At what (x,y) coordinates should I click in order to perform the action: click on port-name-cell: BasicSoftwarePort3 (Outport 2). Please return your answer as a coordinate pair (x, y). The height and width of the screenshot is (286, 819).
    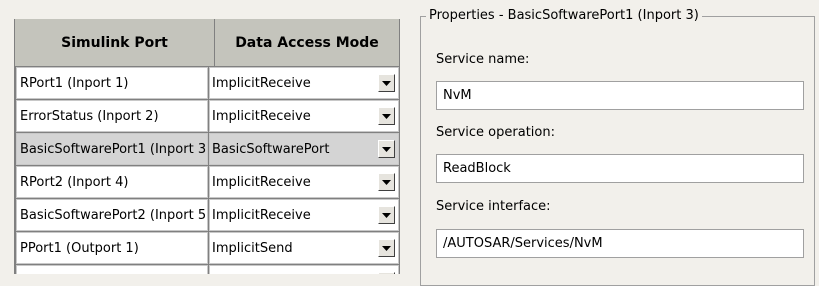
    Looking at the image, I should click on (112, 269).